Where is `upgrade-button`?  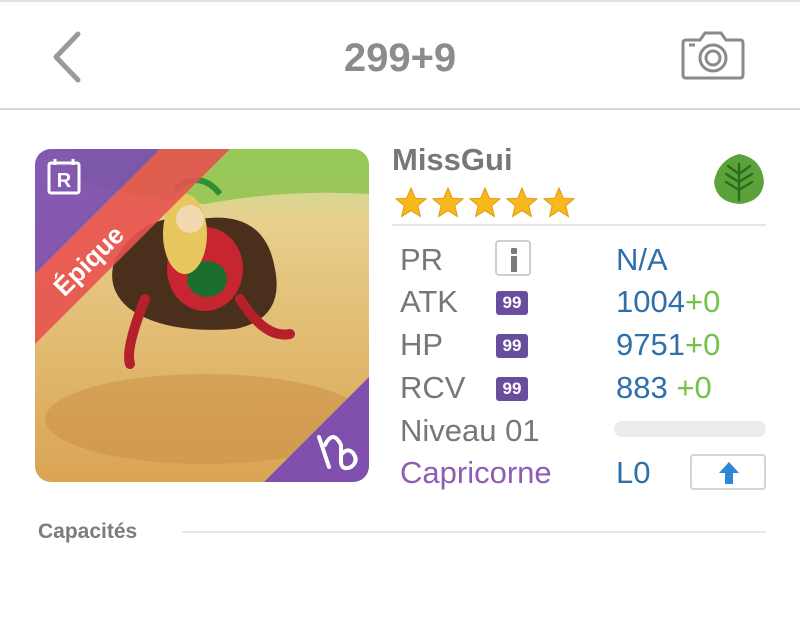 upgrade-button is located at coordinates (728, 472).